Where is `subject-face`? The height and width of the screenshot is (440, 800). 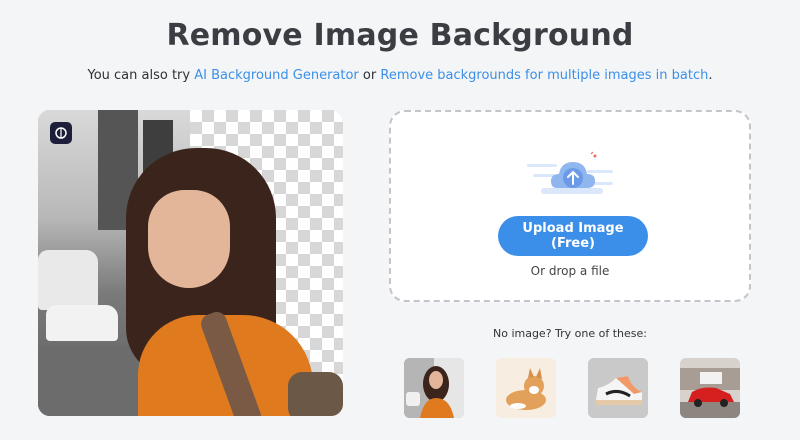 subject-face is located at coordinates (189, 239).